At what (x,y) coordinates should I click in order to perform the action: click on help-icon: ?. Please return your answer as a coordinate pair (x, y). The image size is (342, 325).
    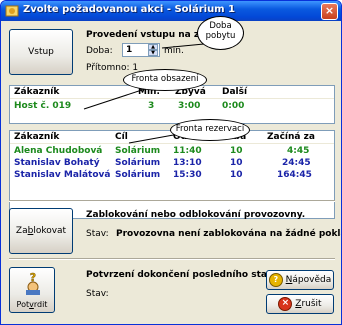
    Looking at the image, I should click on (275, 279).